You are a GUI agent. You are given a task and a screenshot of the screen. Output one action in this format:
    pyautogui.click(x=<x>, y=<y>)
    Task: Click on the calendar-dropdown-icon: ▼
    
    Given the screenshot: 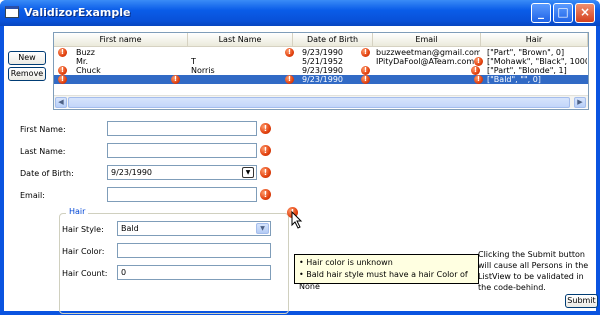 What is the action you would take?
    pyautogui.click(x=248, y=172)
    